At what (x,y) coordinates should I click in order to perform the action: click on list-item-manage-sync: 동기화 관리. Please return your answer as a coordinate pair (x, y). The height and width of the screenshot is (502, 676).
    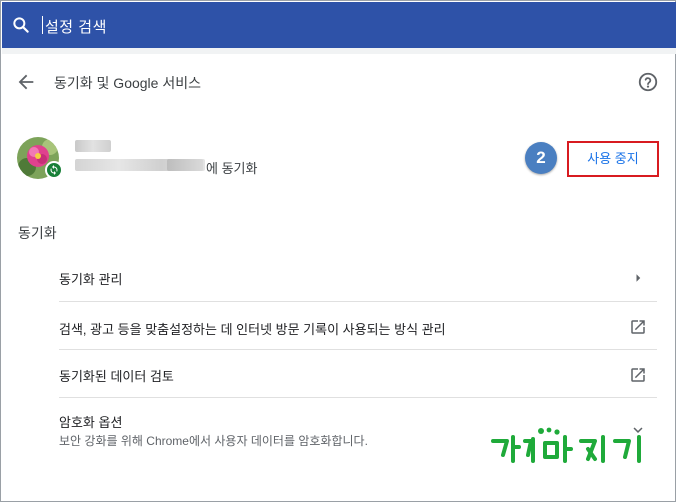
    Looking at the image, I should click on (358, 278).